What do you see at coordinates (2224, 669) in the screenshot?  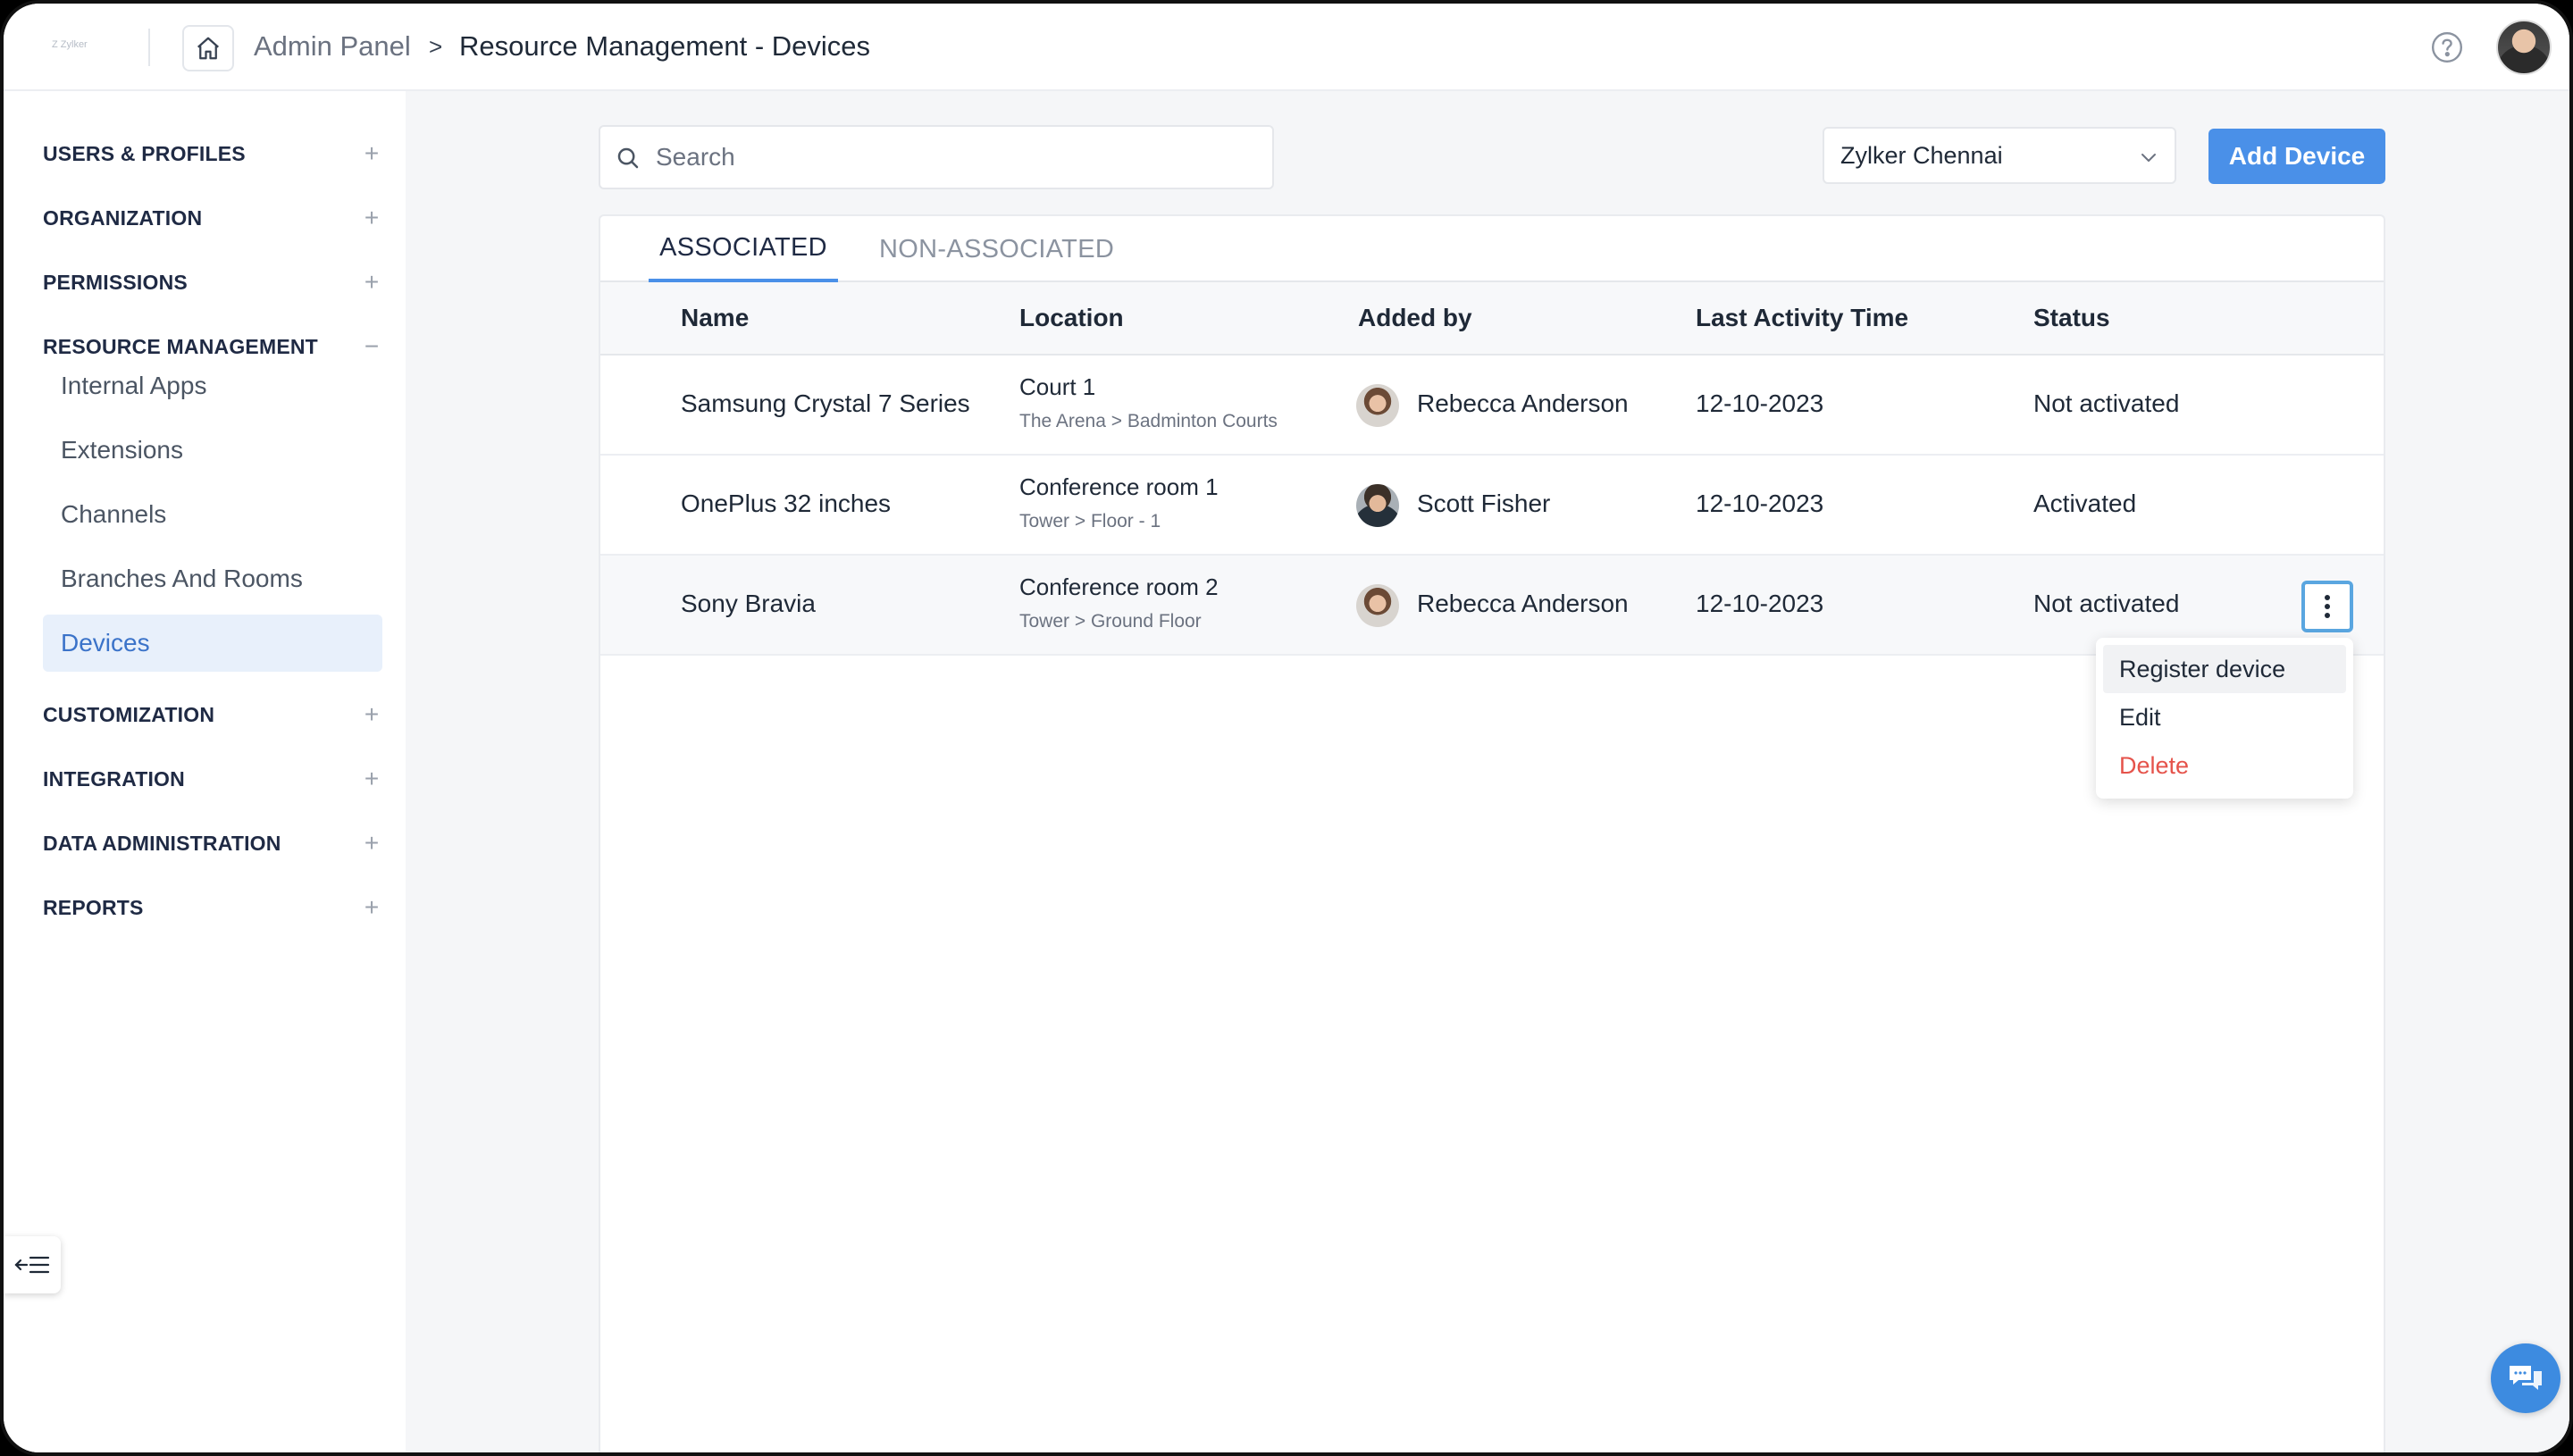 I see `menu-item-register-device: Register device` at bounding box center [2224, 669].